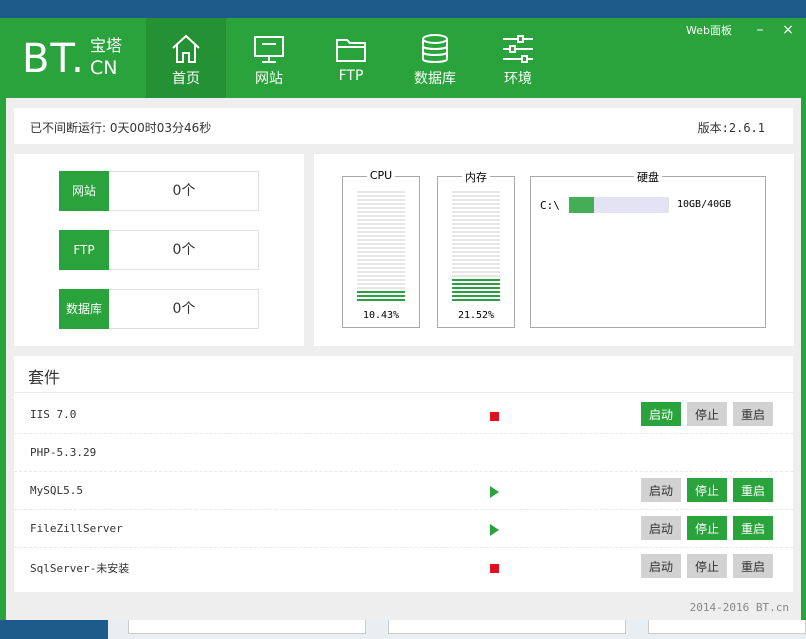 This screenshot has width=806, height=639. I want to click on database-icon, so click(435, 48).